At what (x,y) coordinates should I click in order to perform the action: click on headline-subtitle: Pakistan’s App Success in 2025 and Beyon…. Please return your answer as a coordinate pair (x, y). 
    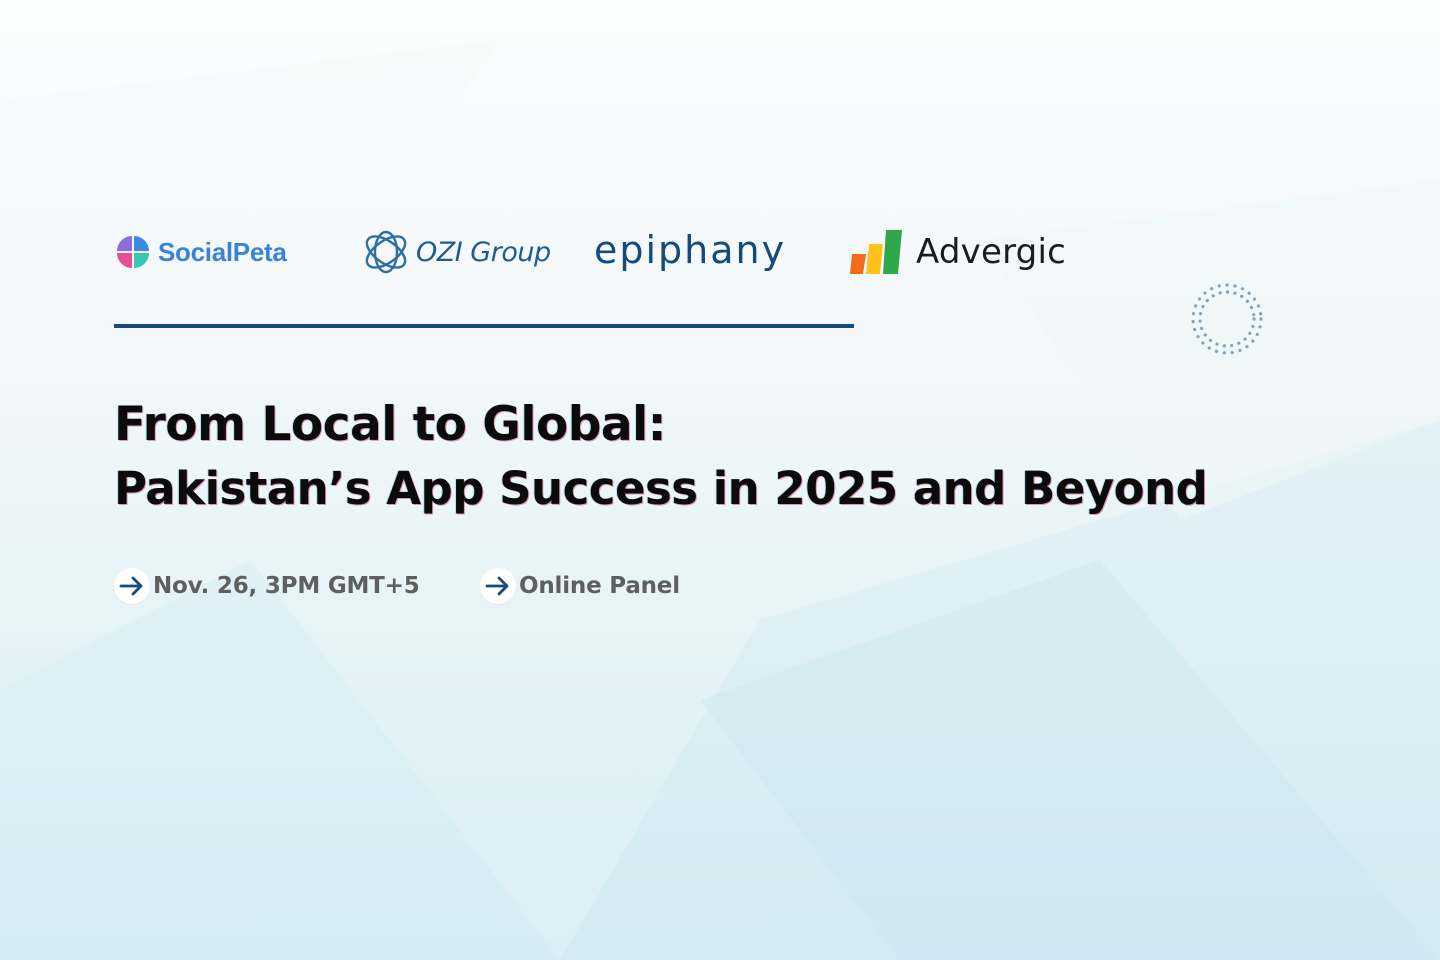
    Looking at the image, I should click on (661, 488).